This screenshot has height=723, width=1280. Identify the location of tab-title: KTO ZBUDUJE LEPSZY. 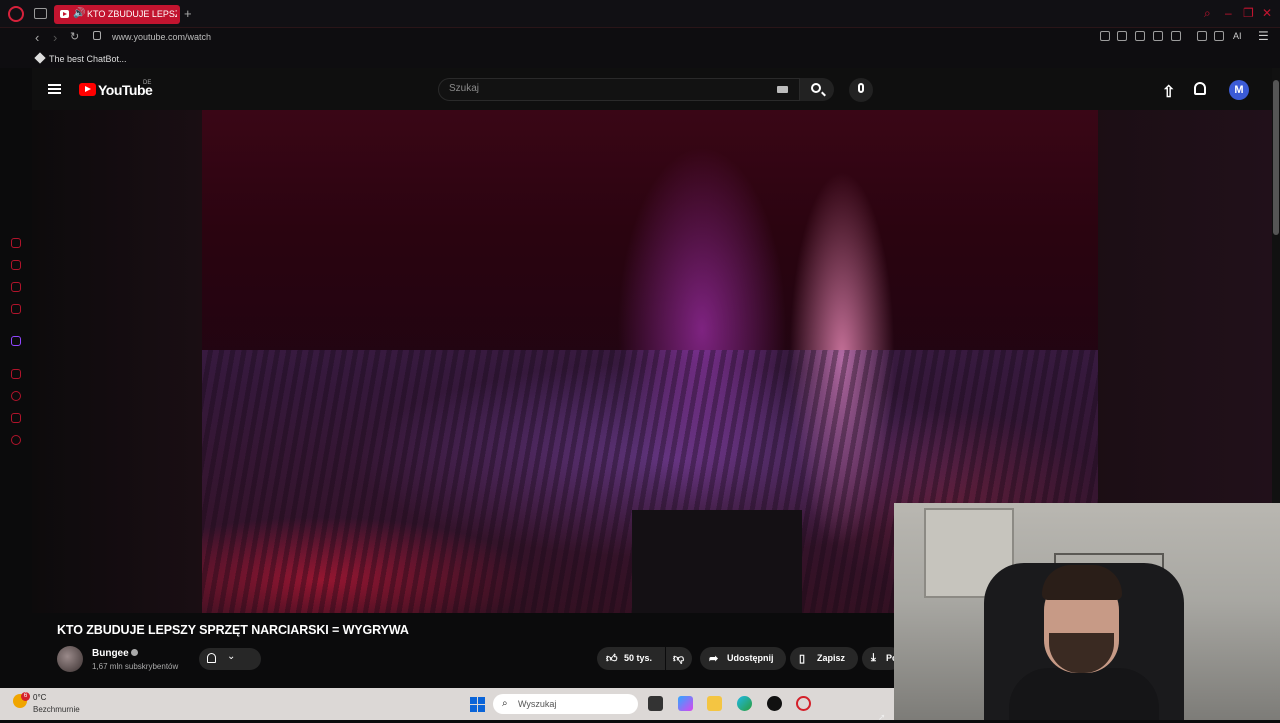
(132, 14).